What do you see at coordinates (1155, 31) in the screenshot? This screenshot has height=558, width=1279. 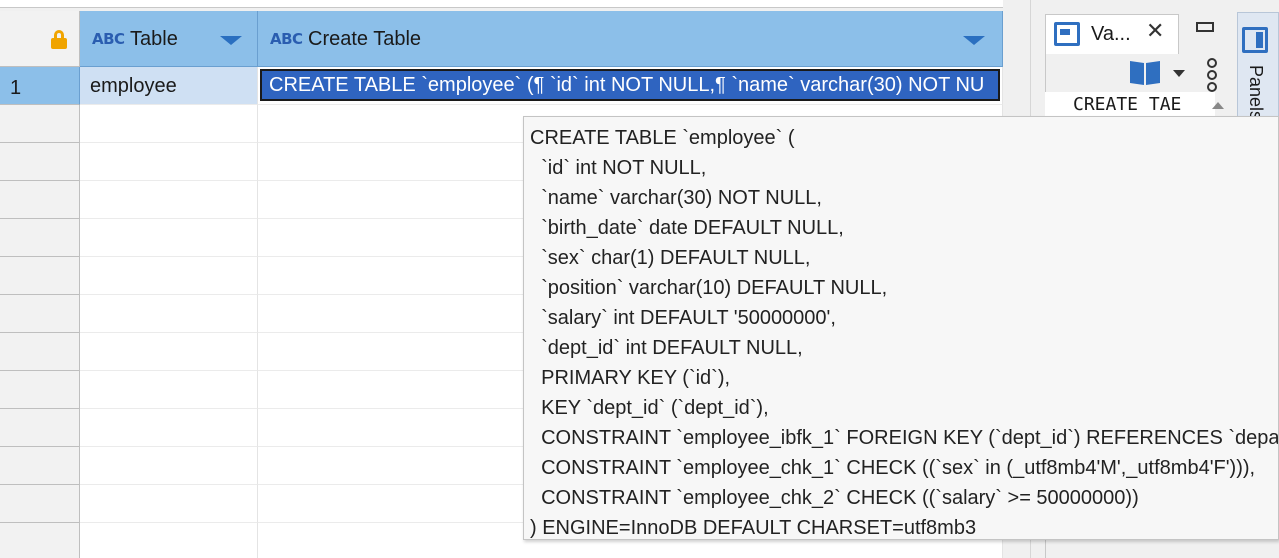 I see `close-icon: ✕` at bounding box center [1155, 31].